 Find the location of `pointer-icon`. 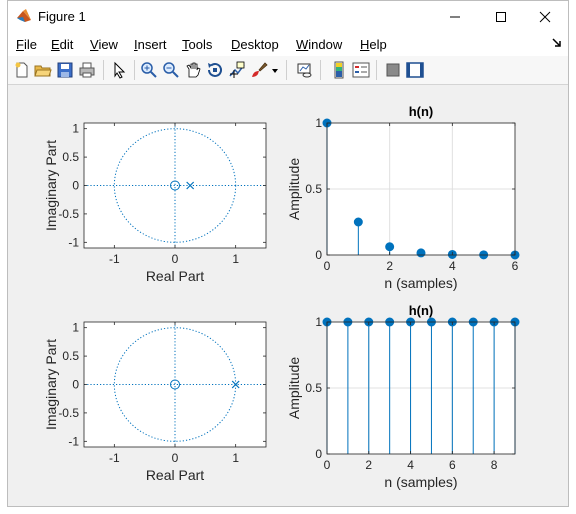

pointer-icon is located at coordinates (119, 70).